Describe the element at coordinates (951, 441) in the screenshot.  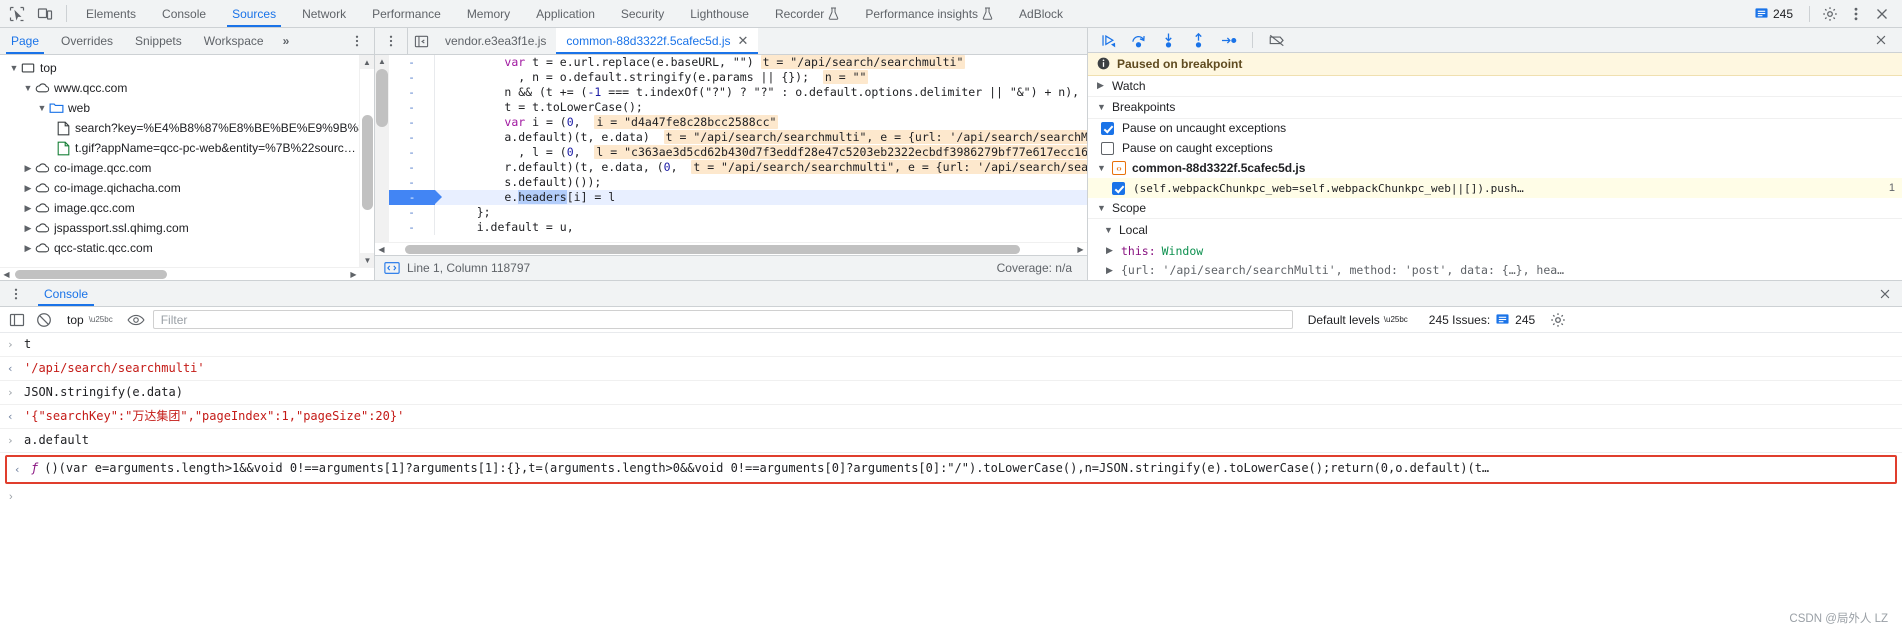
I see `console-input-row: › a.default` at that location.